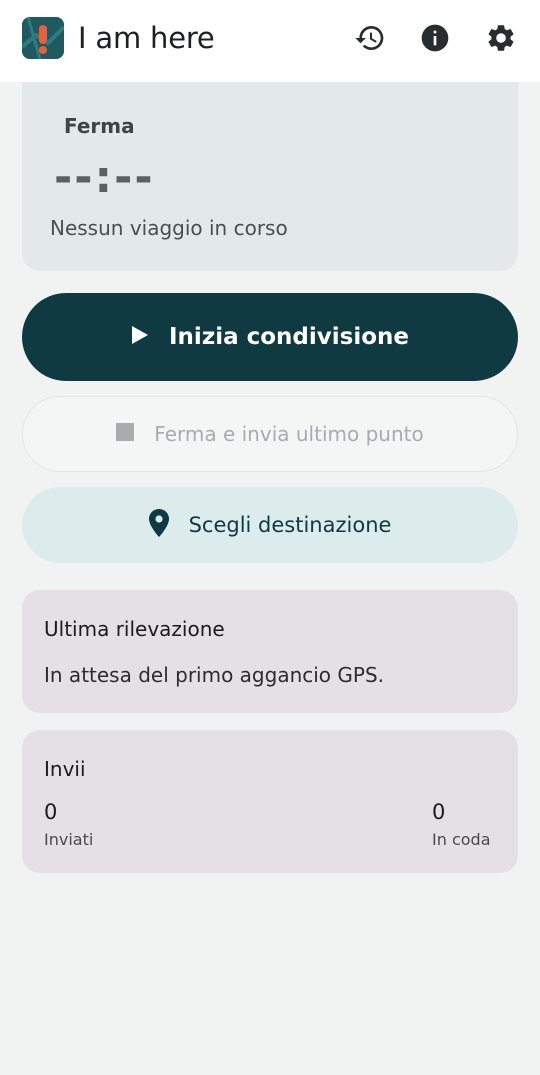  Describe the element at coordinates (435, 38) in the screenshot. I see `info-icon` at that location.